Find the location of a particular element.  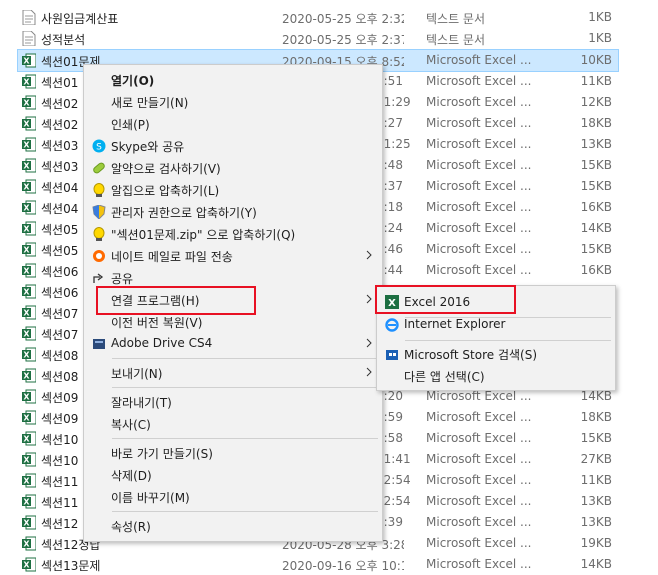

pill-icon is located at coordinates (99, 168).